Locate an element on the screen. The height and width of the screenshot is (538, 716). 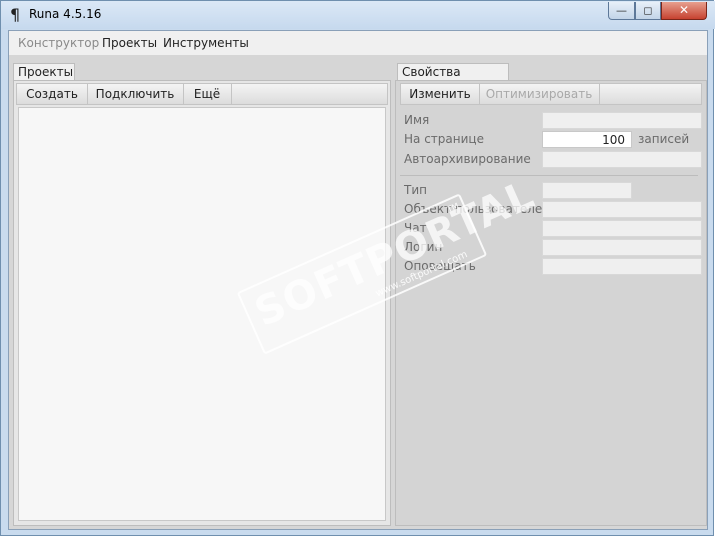
users-object-field is located at coordinates (622, 209).